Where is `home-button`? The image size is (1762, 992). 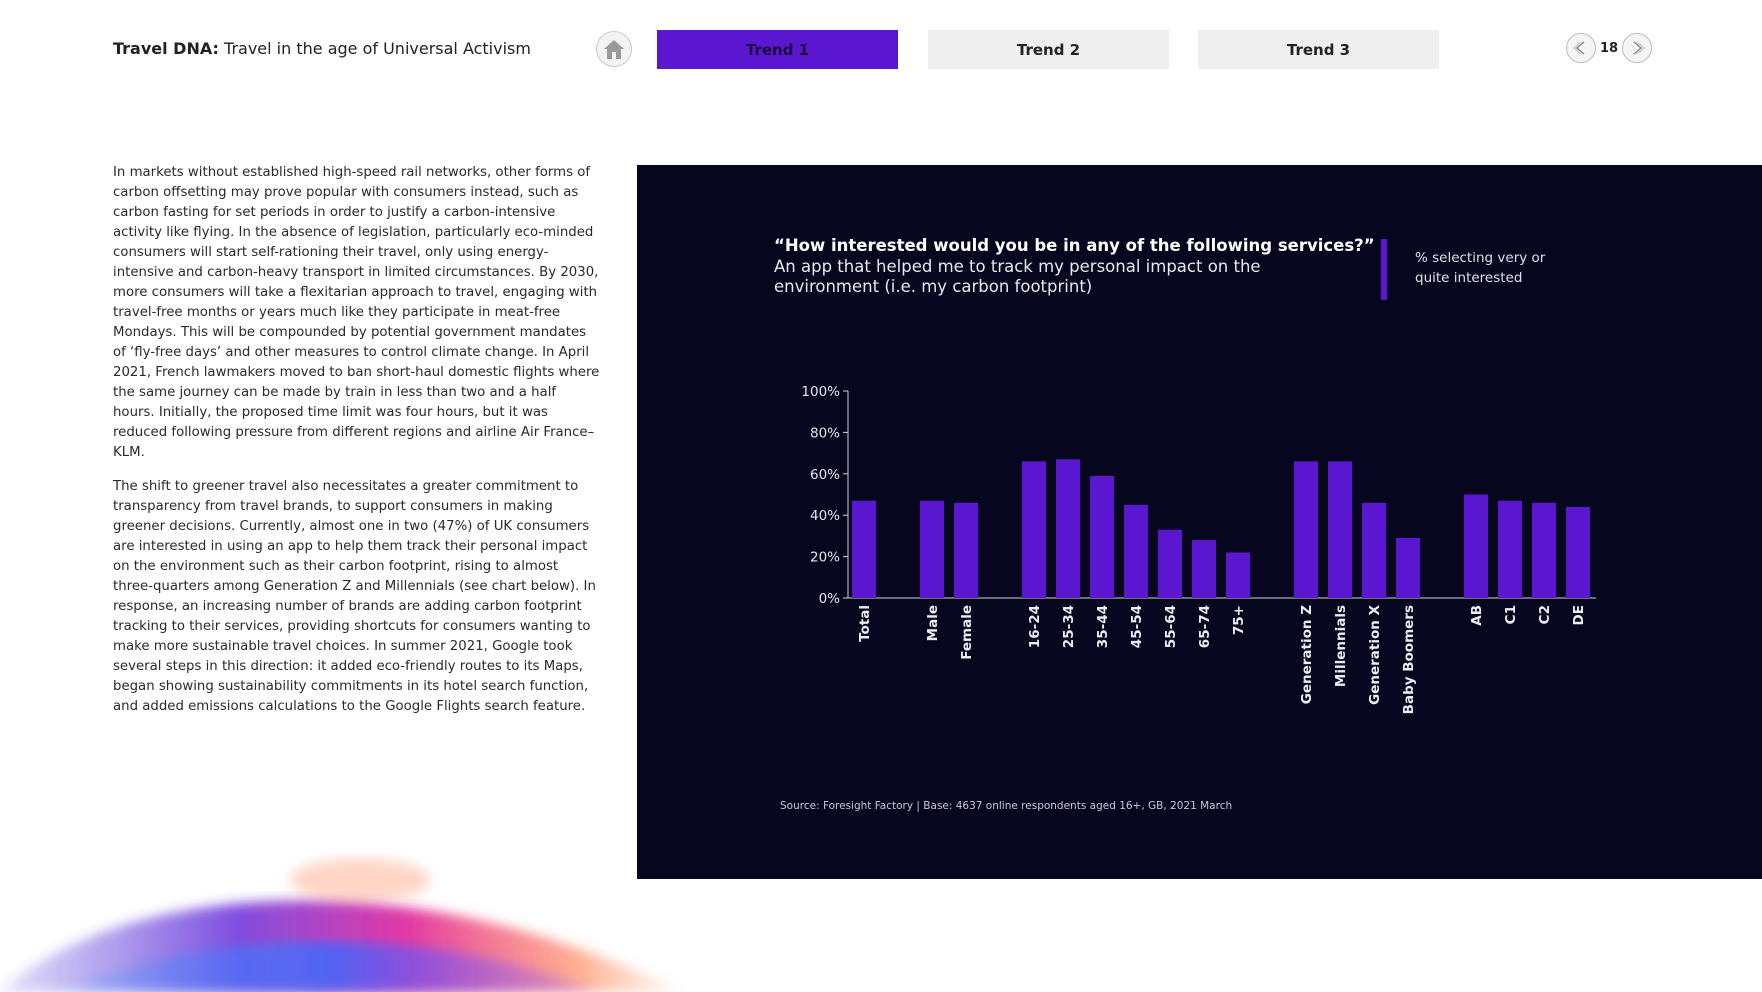 home-button is located at coordinates (614, 49).